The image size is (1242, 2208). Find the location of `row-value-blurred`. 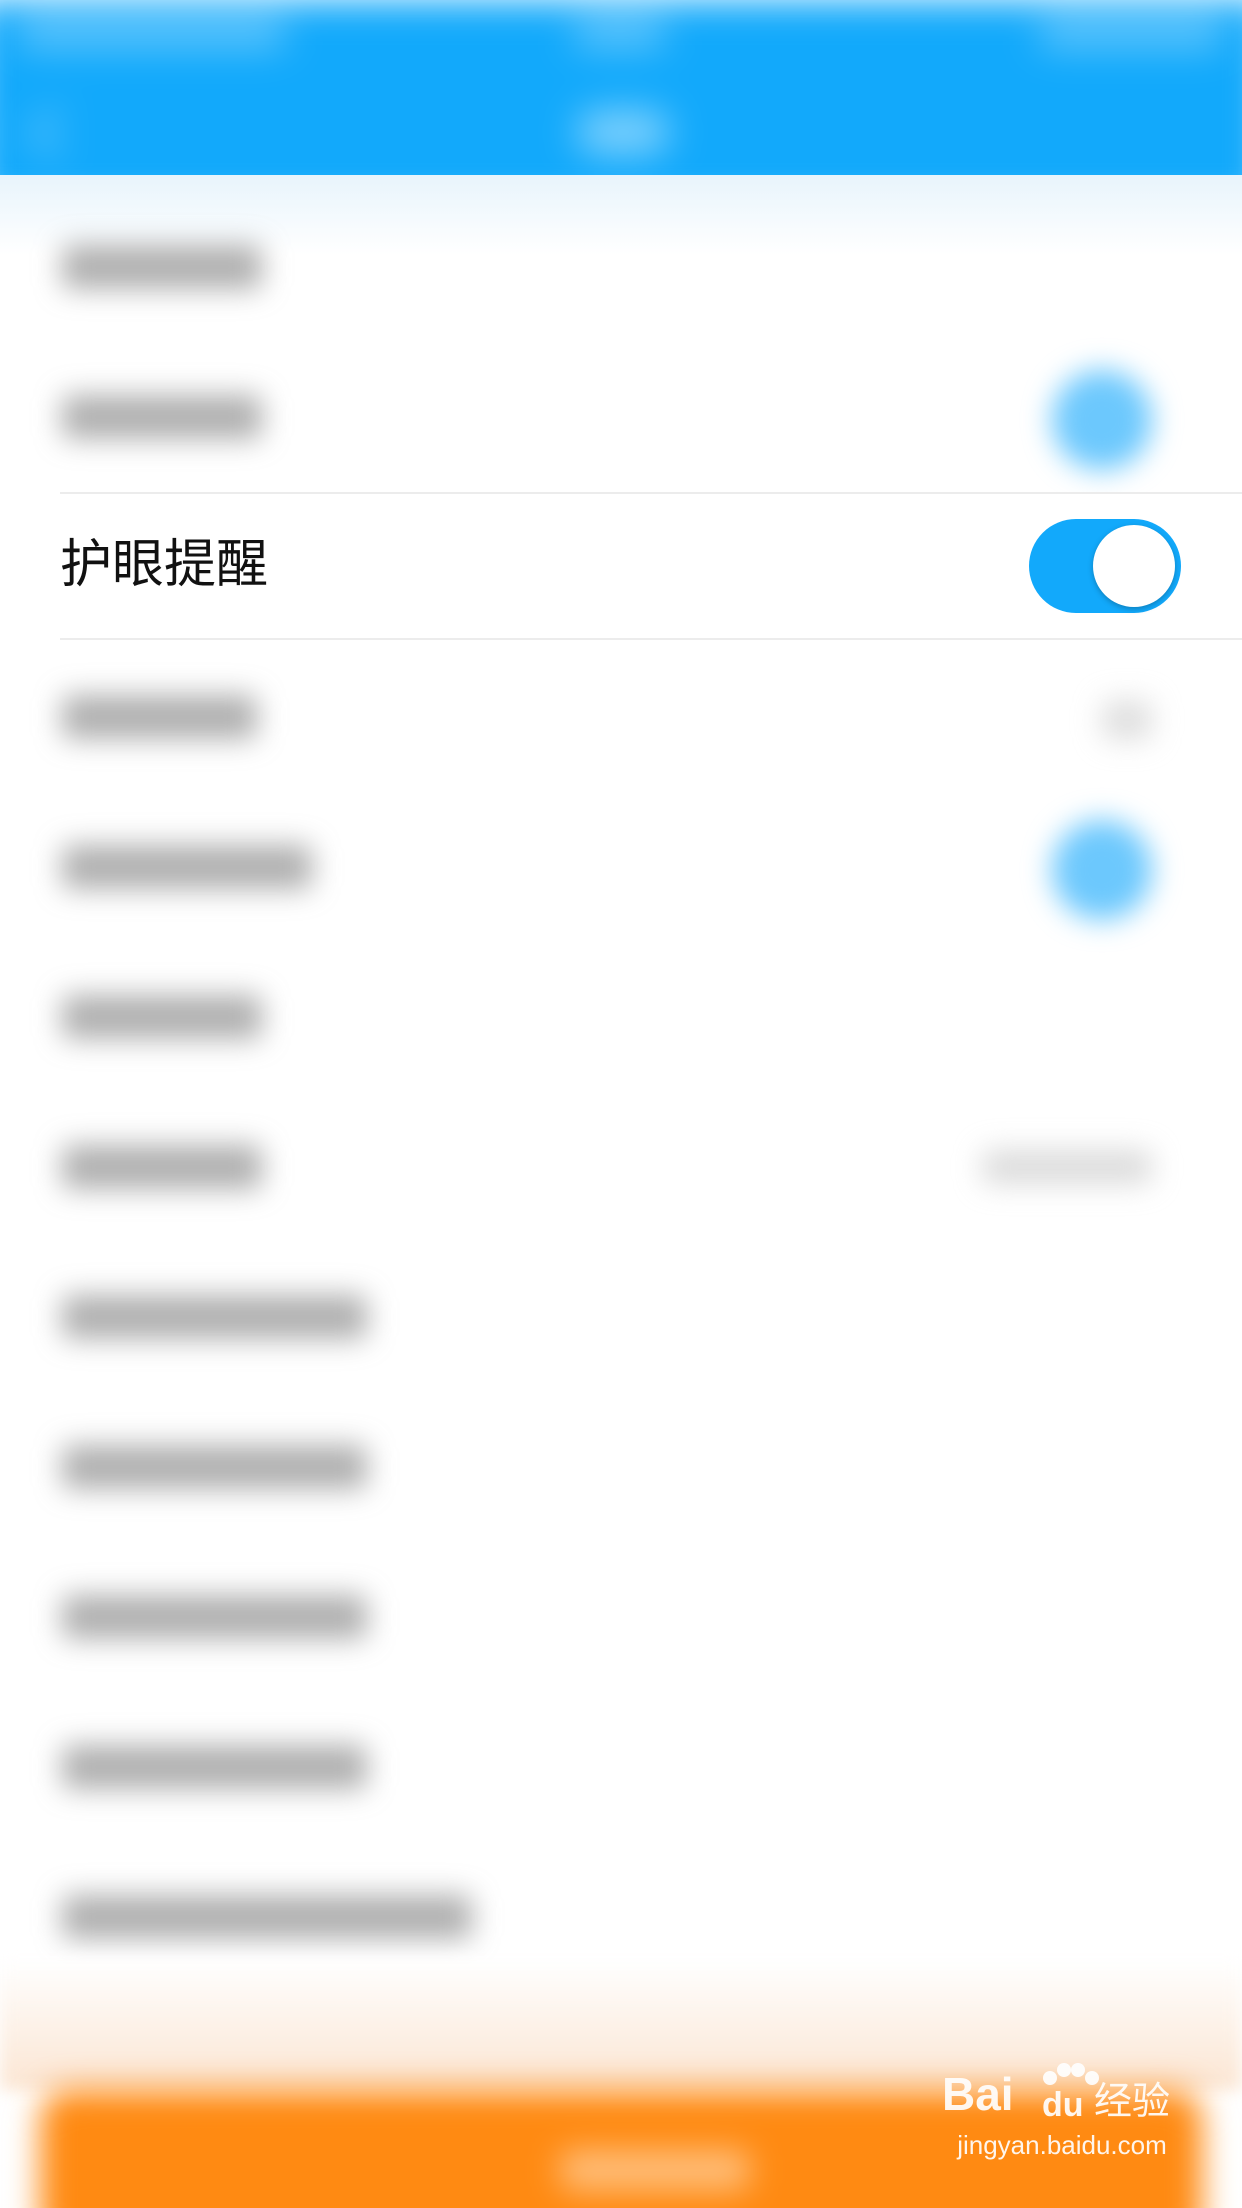

row-value-blurred is located at coordinates (1067, 1167).